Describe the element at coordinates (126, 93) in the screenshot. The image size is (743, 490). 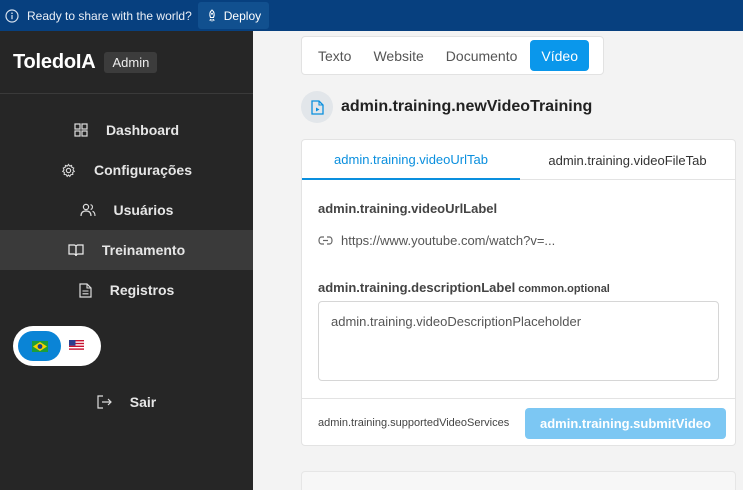
I see `sidebar-divider` at that location.